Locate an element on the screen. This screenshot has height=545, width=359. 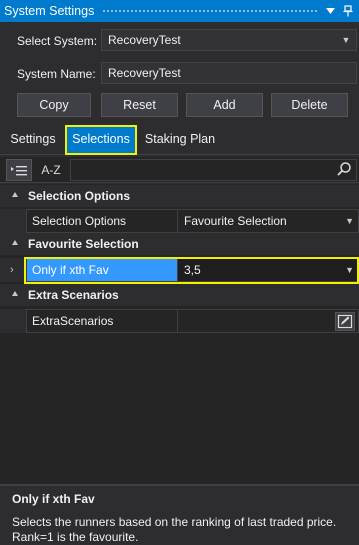
property-name: ExtraScenarios is located at coordinates (101, 321).